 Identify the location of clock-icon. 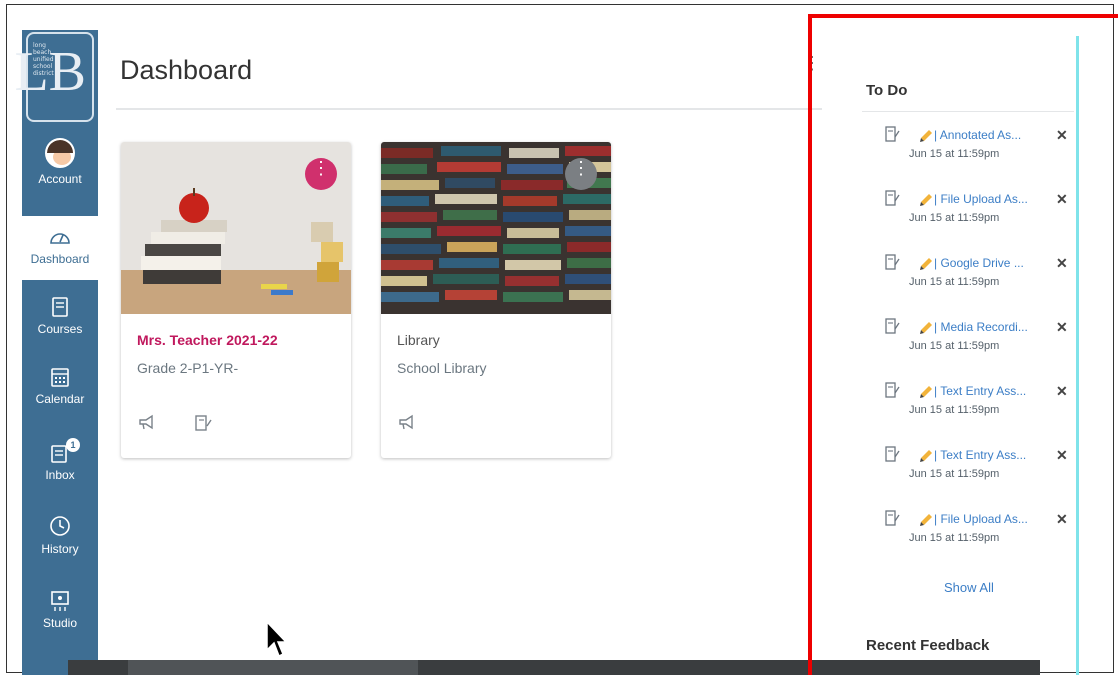
(60, 526).